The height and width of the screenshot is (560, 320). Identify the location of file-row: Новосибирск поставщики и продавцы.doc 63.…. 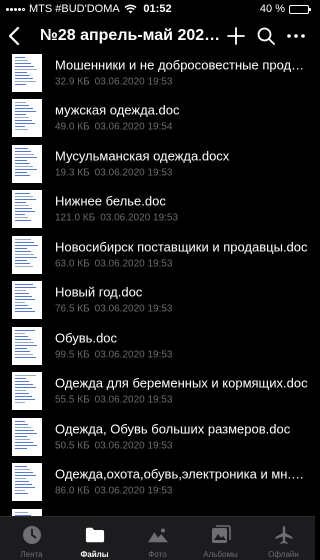
(157, 255).